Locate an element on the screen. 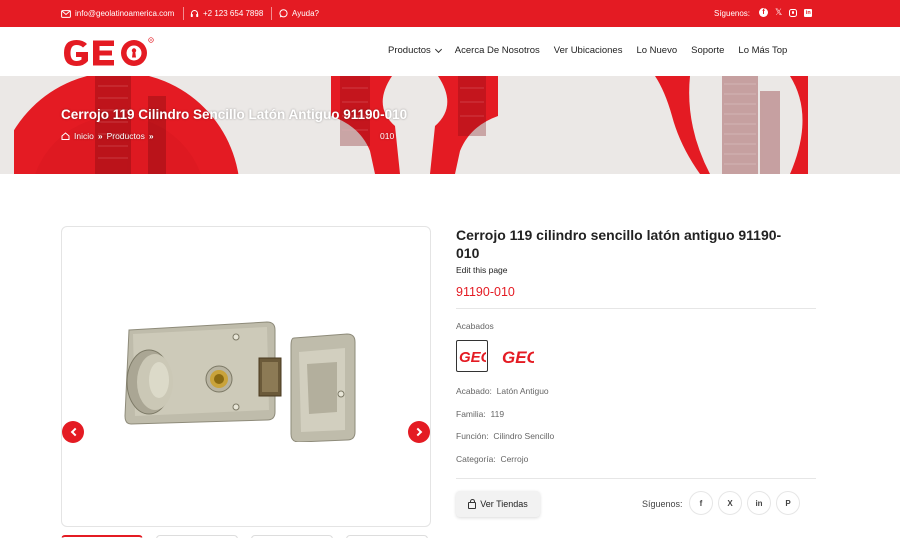 This screenshot has width=900, height=538. nav-label: Lo Nuevo is located at coordinates (657, 50).